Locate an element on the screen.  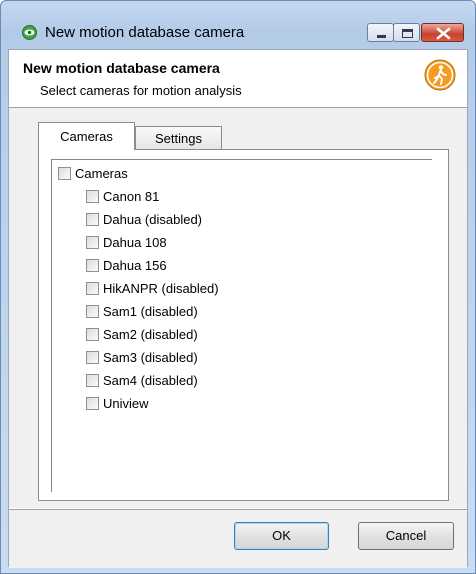
minimize-button is located at coordinates (380, 32).